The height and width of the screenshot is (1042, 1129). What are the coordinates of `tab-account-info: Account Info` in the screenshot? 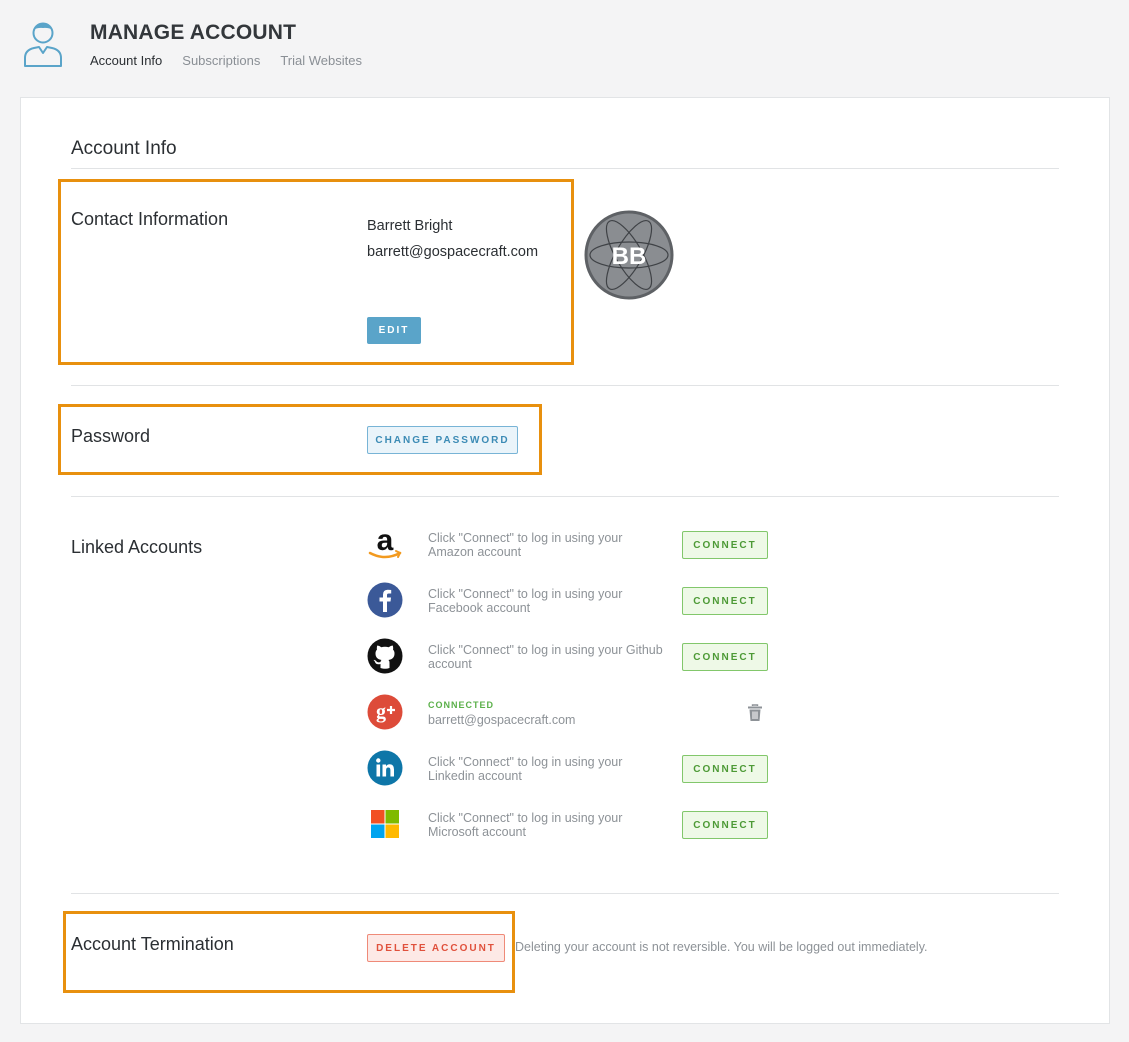 It's located at (126, 60).